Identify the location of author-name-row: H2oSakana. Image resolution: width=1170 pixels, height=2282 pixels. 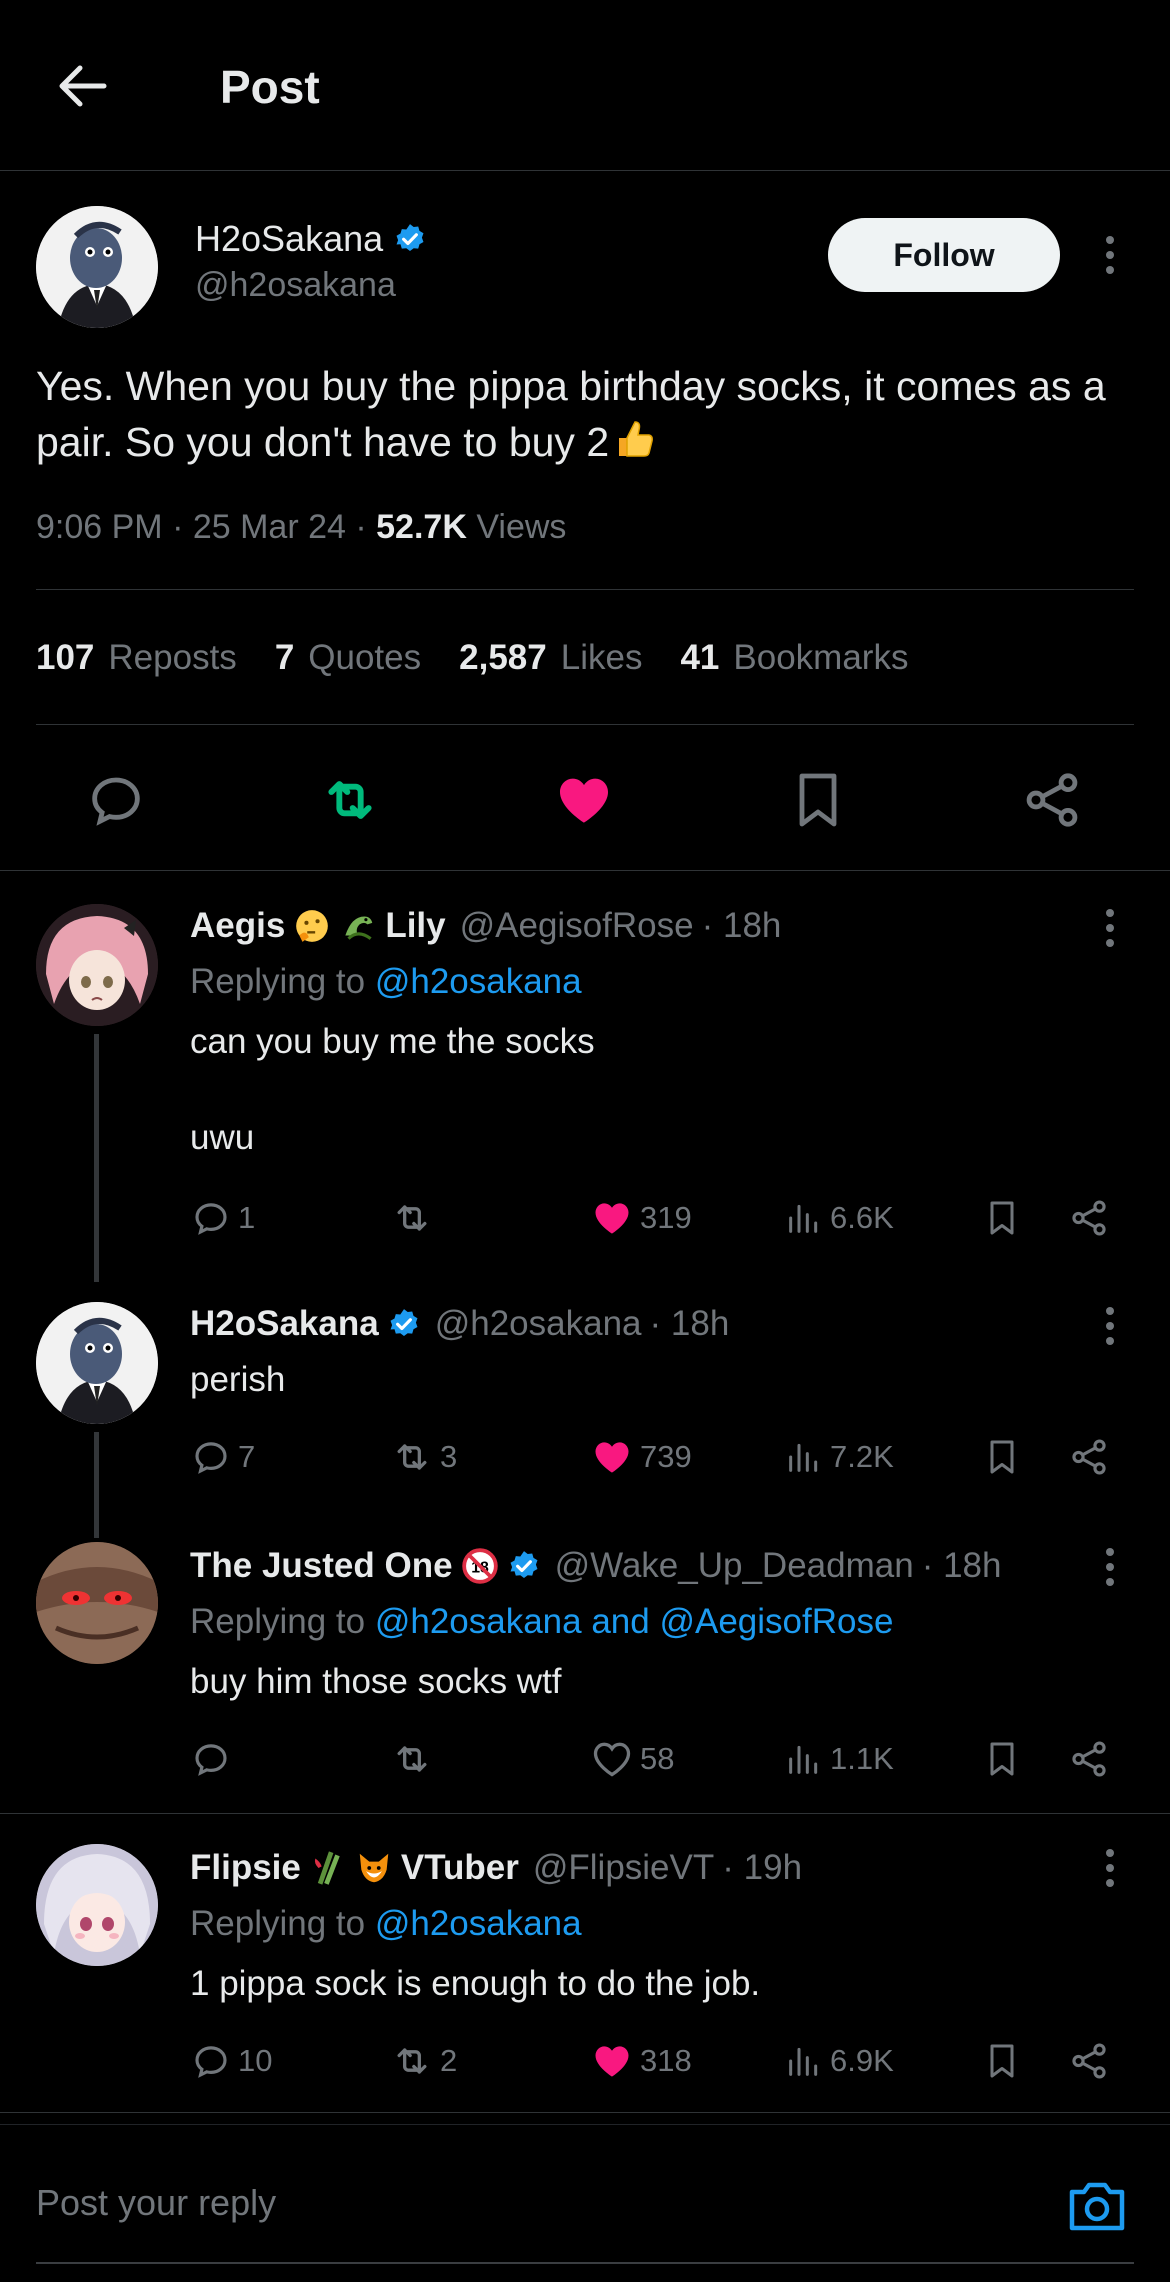
(311, 239).